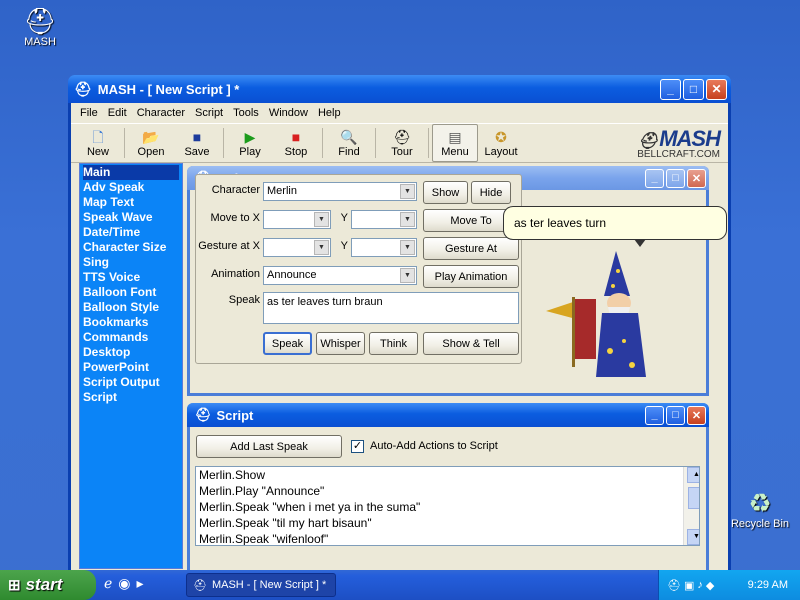  What do you see at coordinates (447, 523) in the screenshot?
I see `list-item: Merlin.Speak "til my hart bisaun"` at bounding box center [447, 523].